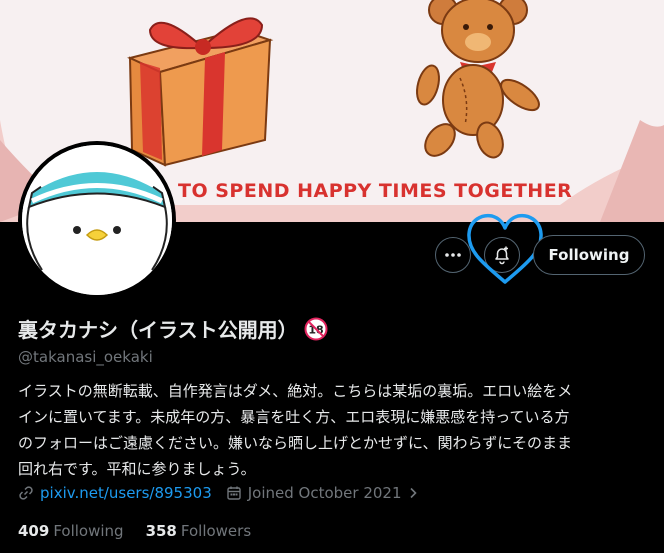 This screenshot has height=553, width=664. What do you see at coordinates (453, 255) in the screenshot?
I see `more-horizontal-icon` at bounding box center [453, 255].